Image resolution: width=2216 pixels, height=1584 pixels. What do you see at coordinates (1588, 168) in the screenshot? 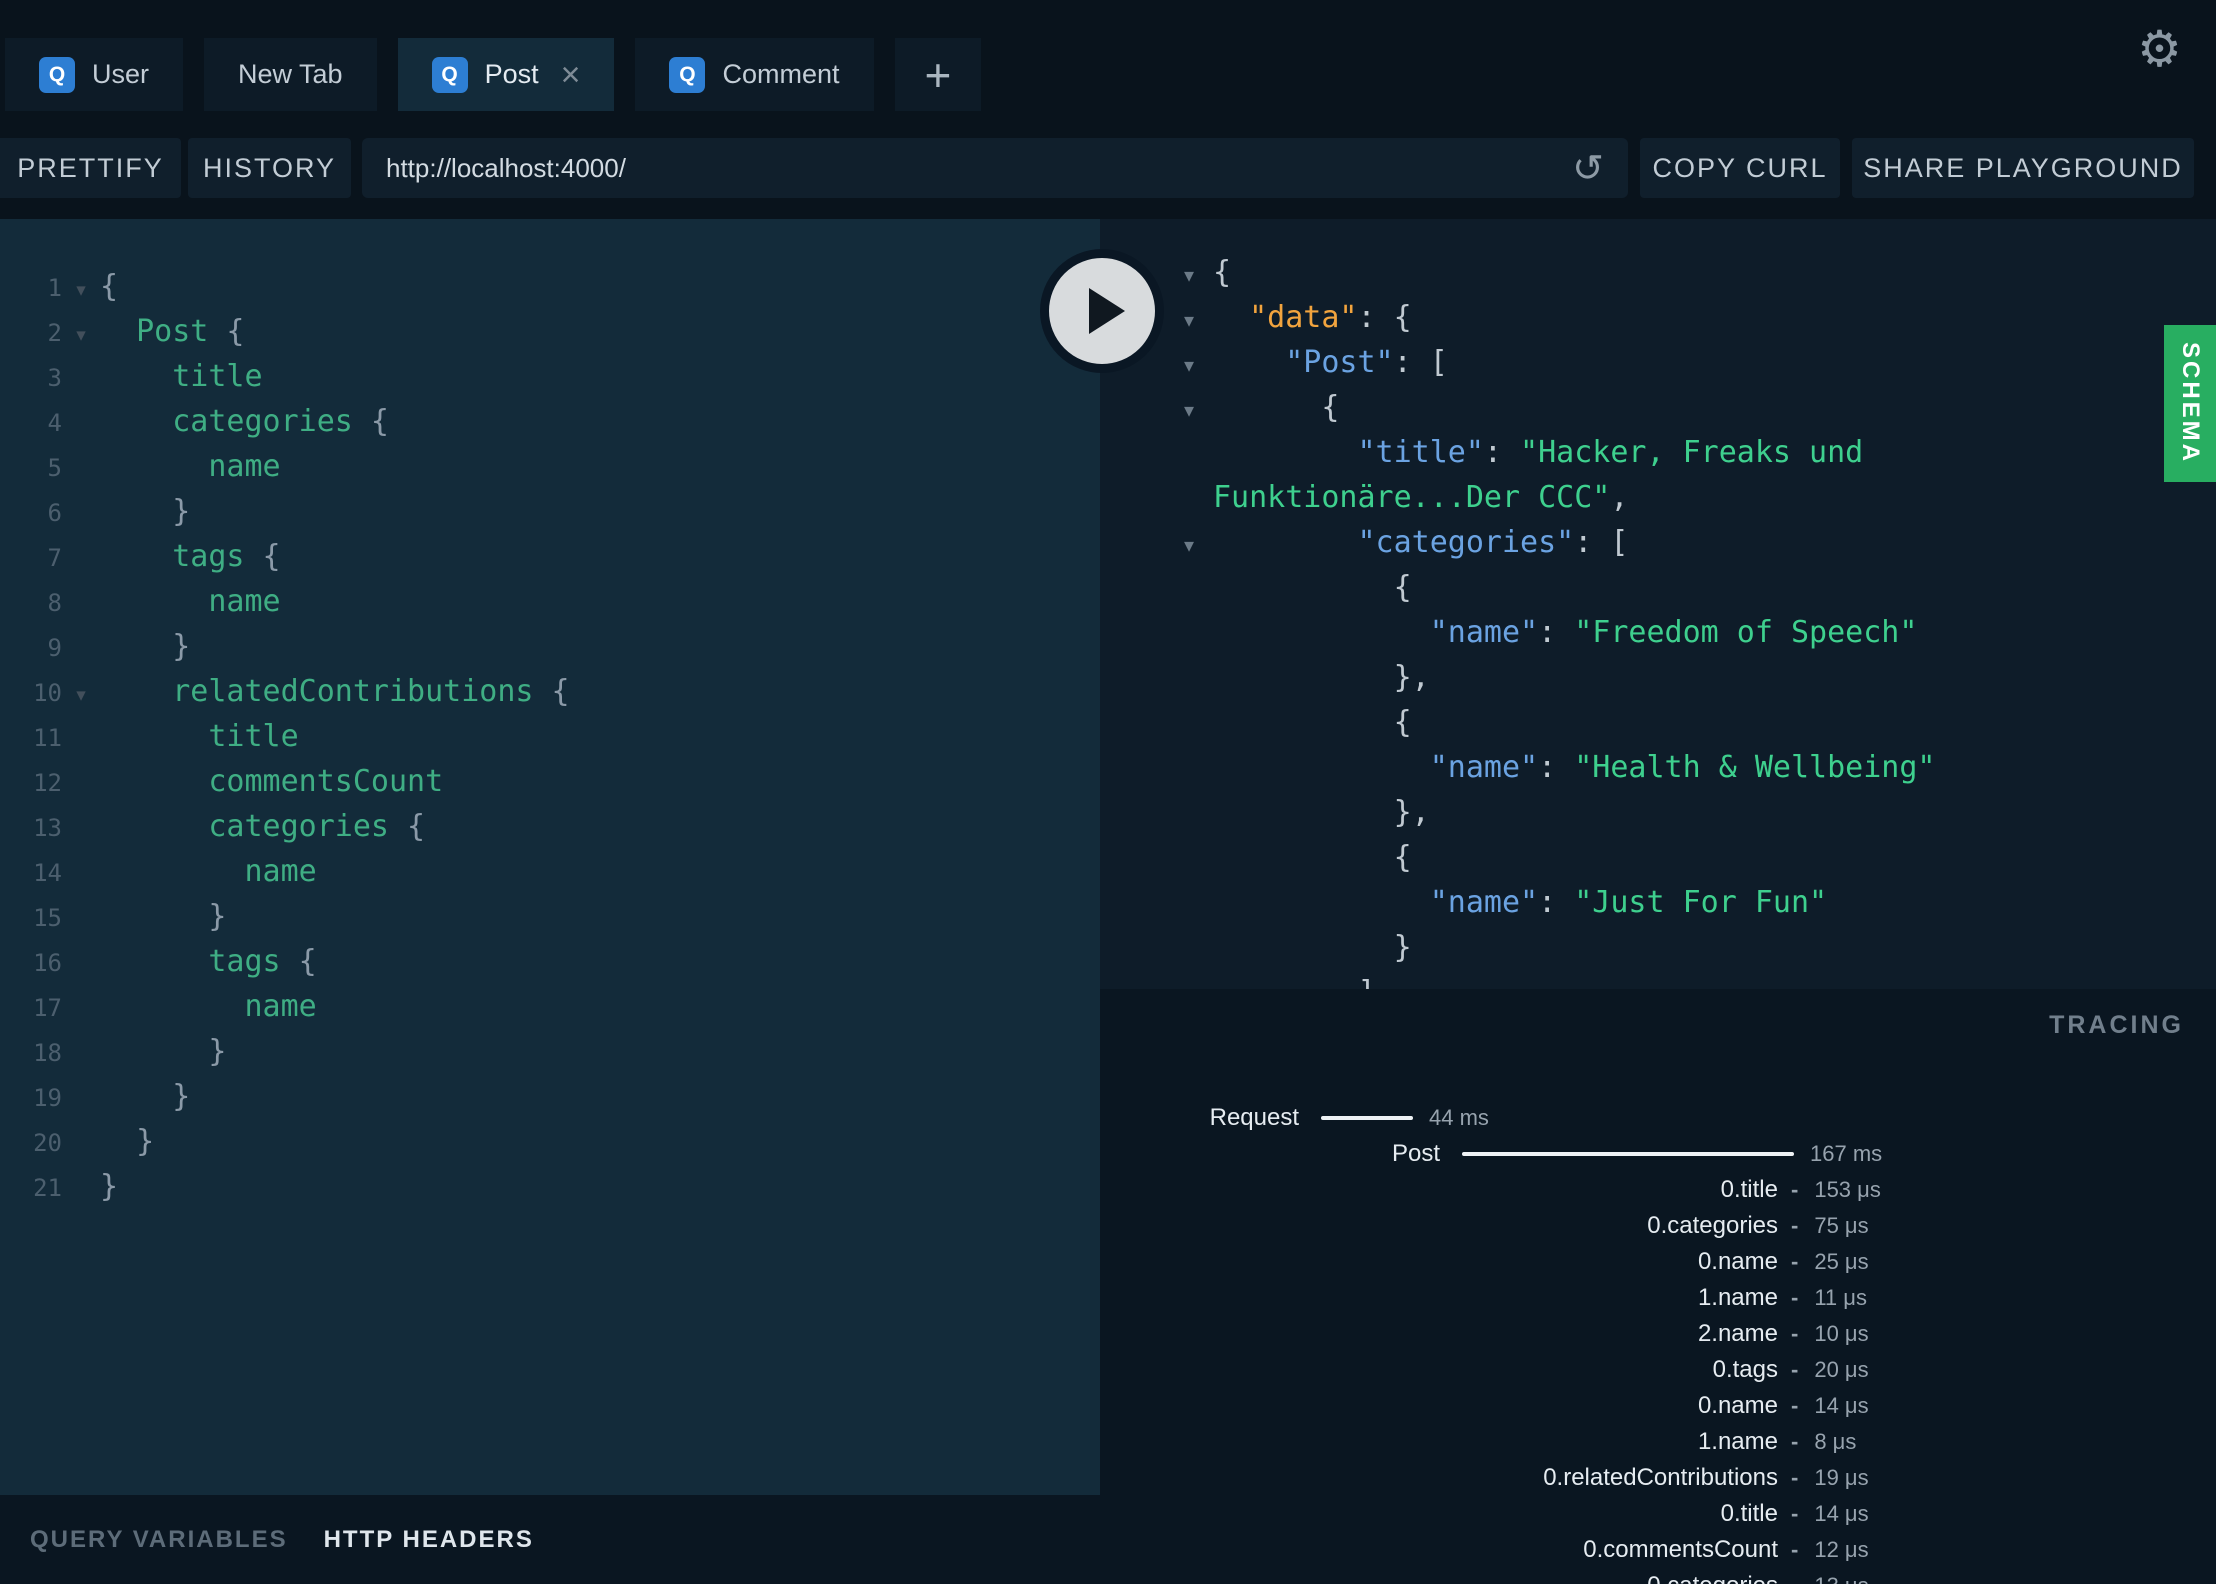
I see `reload-icon: ↺` at bounding box center [1588, 168].